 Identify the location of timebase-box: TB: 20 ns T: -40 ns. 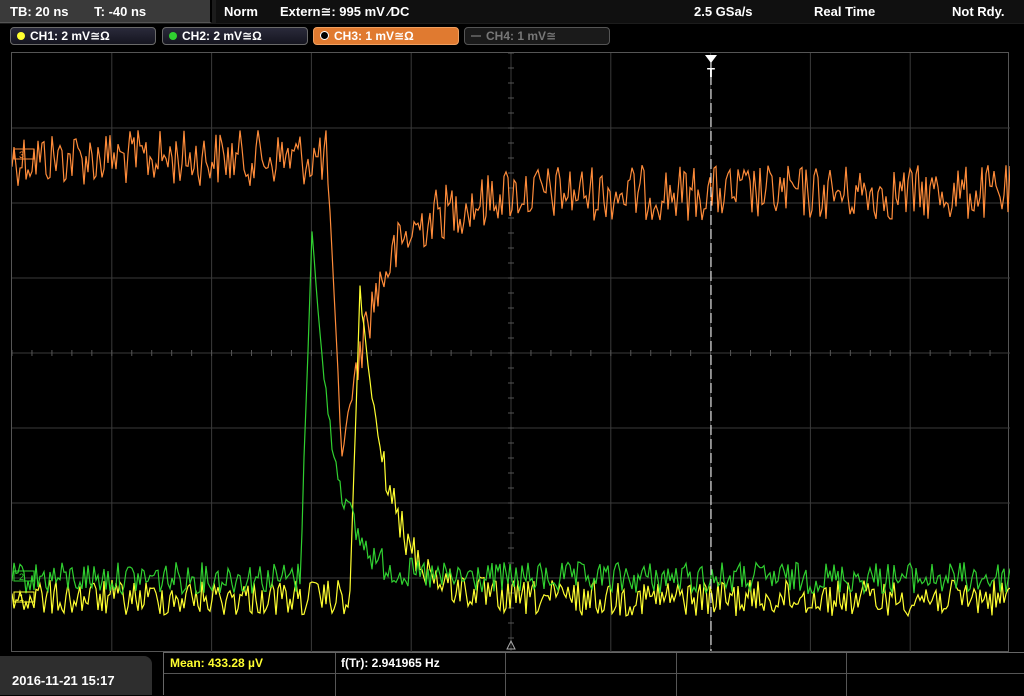
(106, 11).